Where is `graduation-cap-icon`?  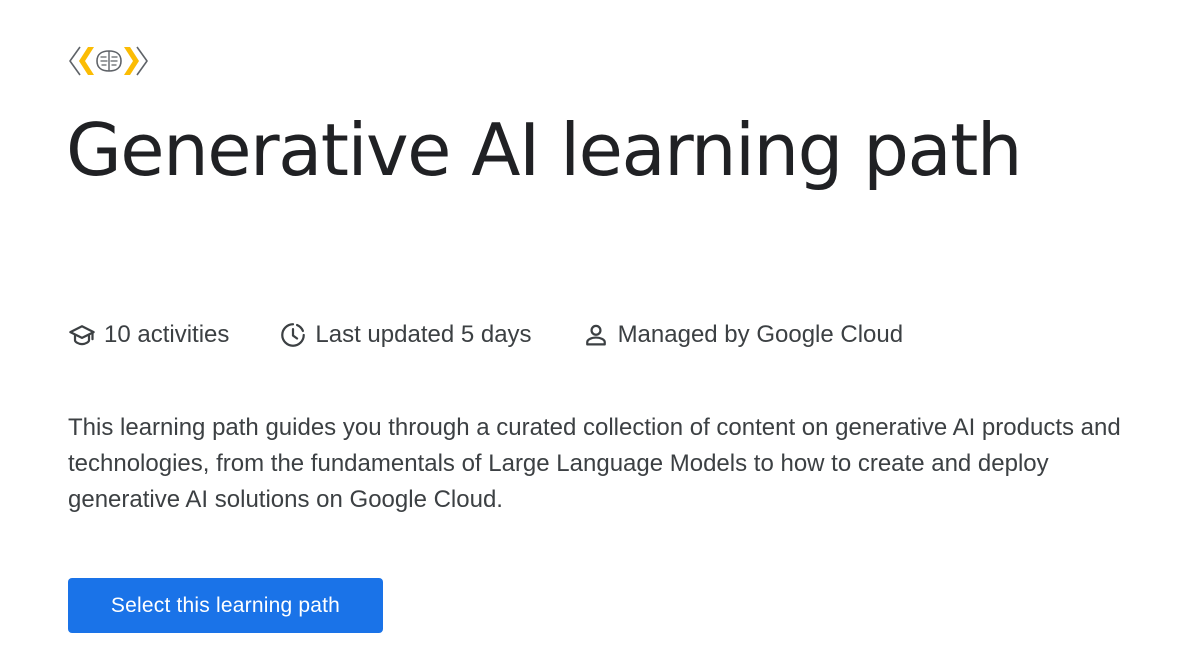 graduation-cap-icon is located at coordinates (82, 335).